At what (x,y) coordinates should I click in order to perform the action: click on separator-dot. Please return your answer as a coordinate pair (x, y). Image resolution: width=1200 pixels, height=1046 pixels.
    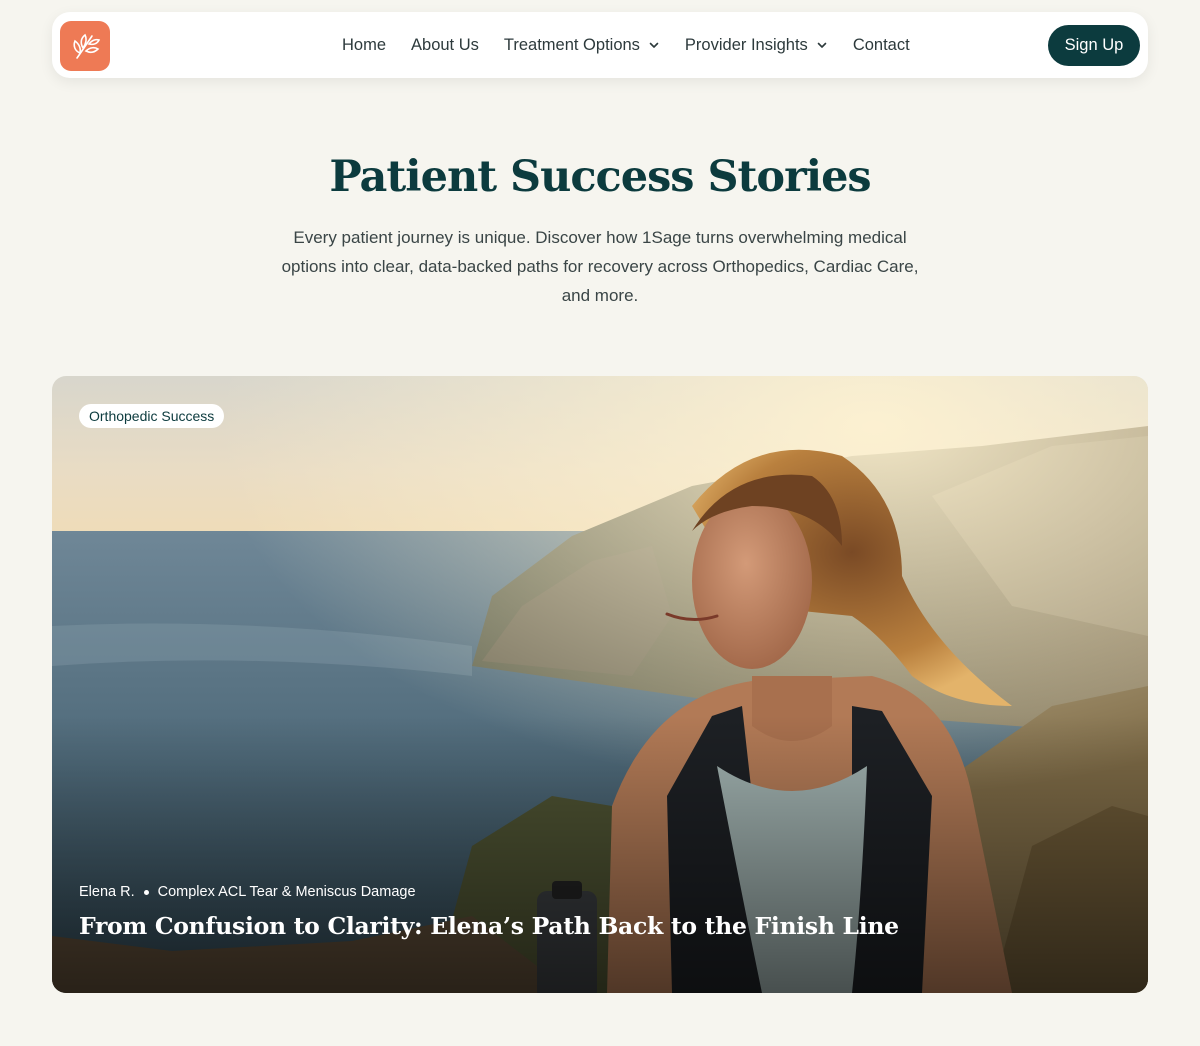
    Looking at the image, I should click on (146, 892).